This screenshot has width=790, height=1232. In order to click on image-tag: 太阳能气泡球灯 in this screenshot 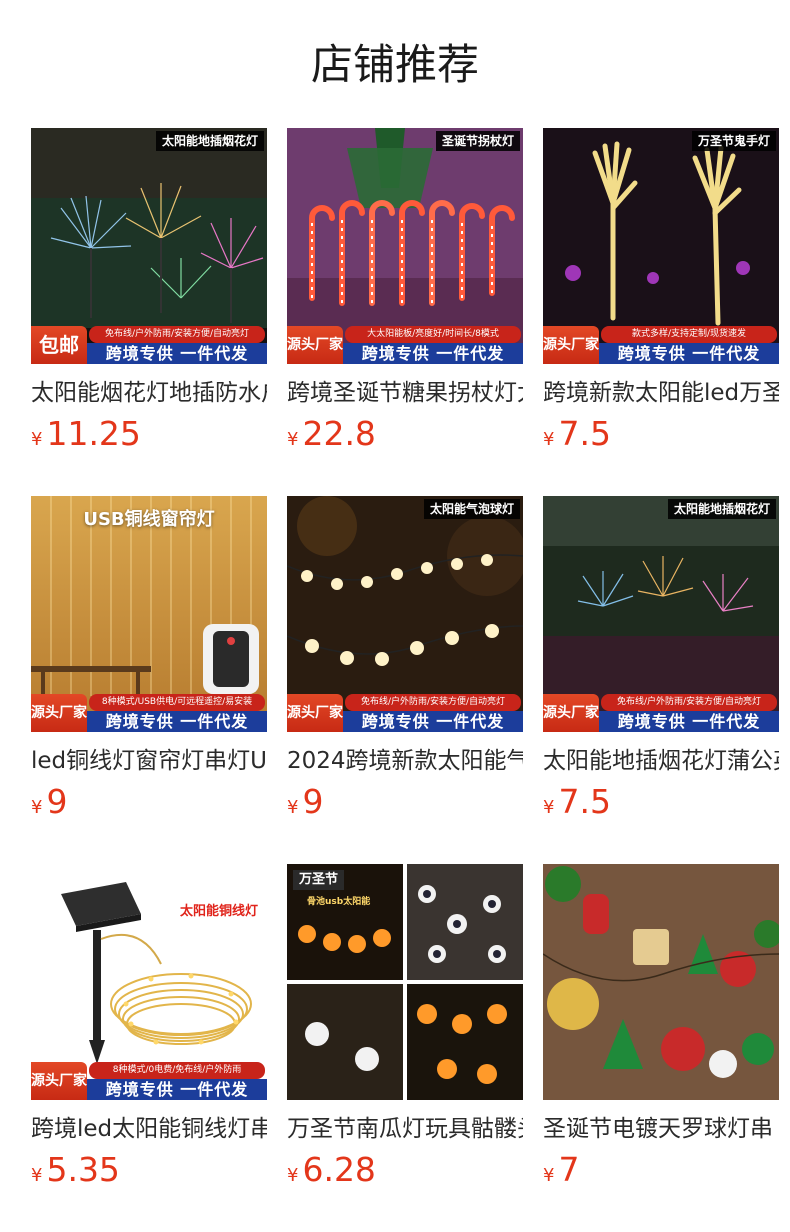, I will do `click(471, 509)`.